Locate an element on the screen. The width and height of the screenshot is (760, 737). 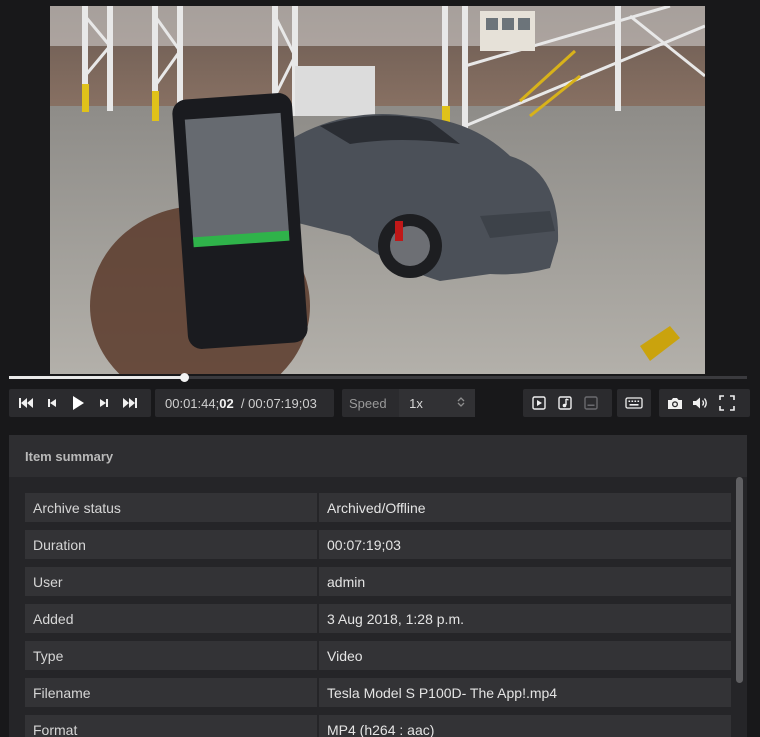
music-note-icon is located at coordinates (565, 403).